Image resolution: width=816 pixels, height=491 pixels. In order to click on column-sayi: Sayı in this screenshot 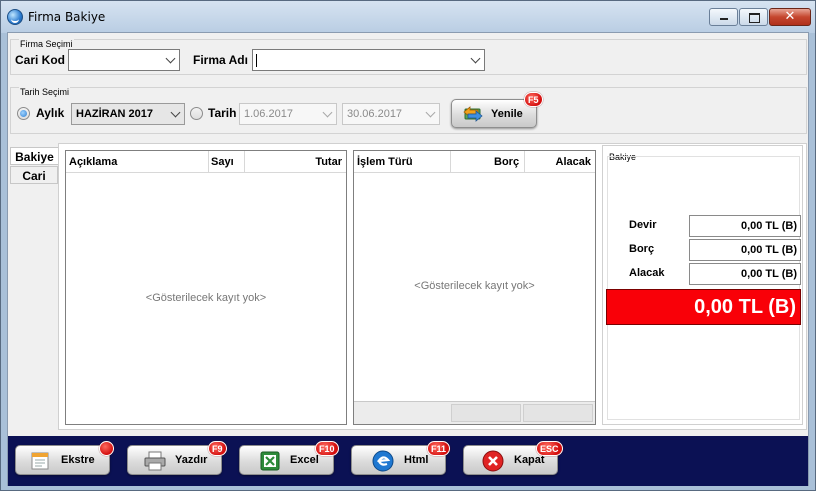, I will do `click(222, 162)`.